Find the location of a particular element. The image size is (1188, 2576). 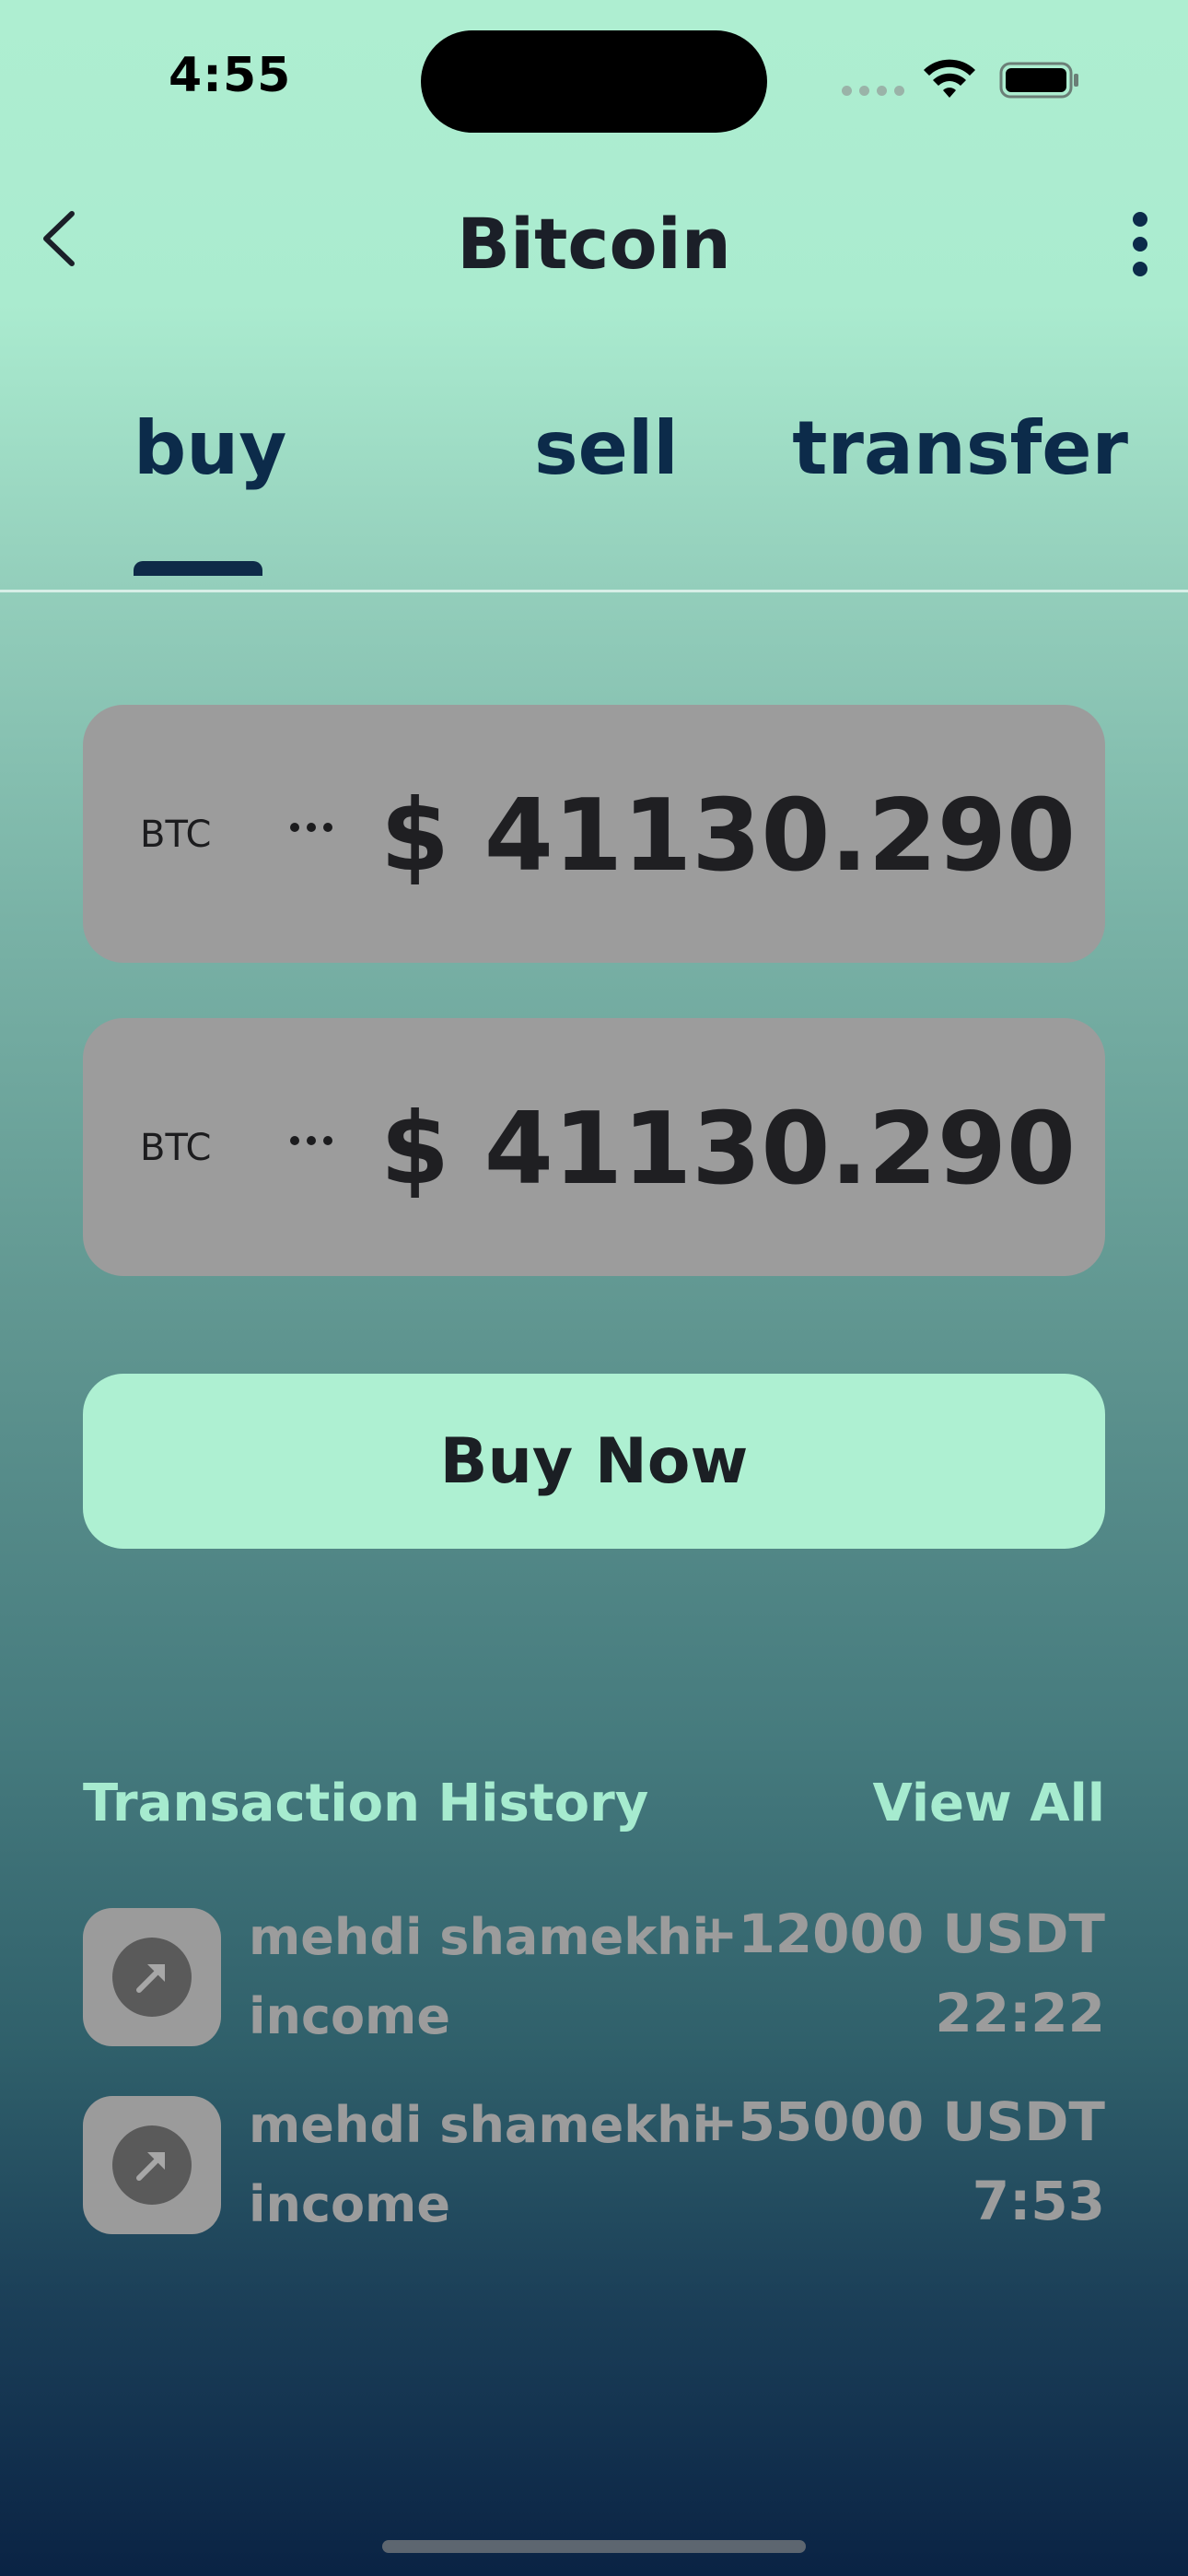

dynamic-island is located at coordinates (594, 81).